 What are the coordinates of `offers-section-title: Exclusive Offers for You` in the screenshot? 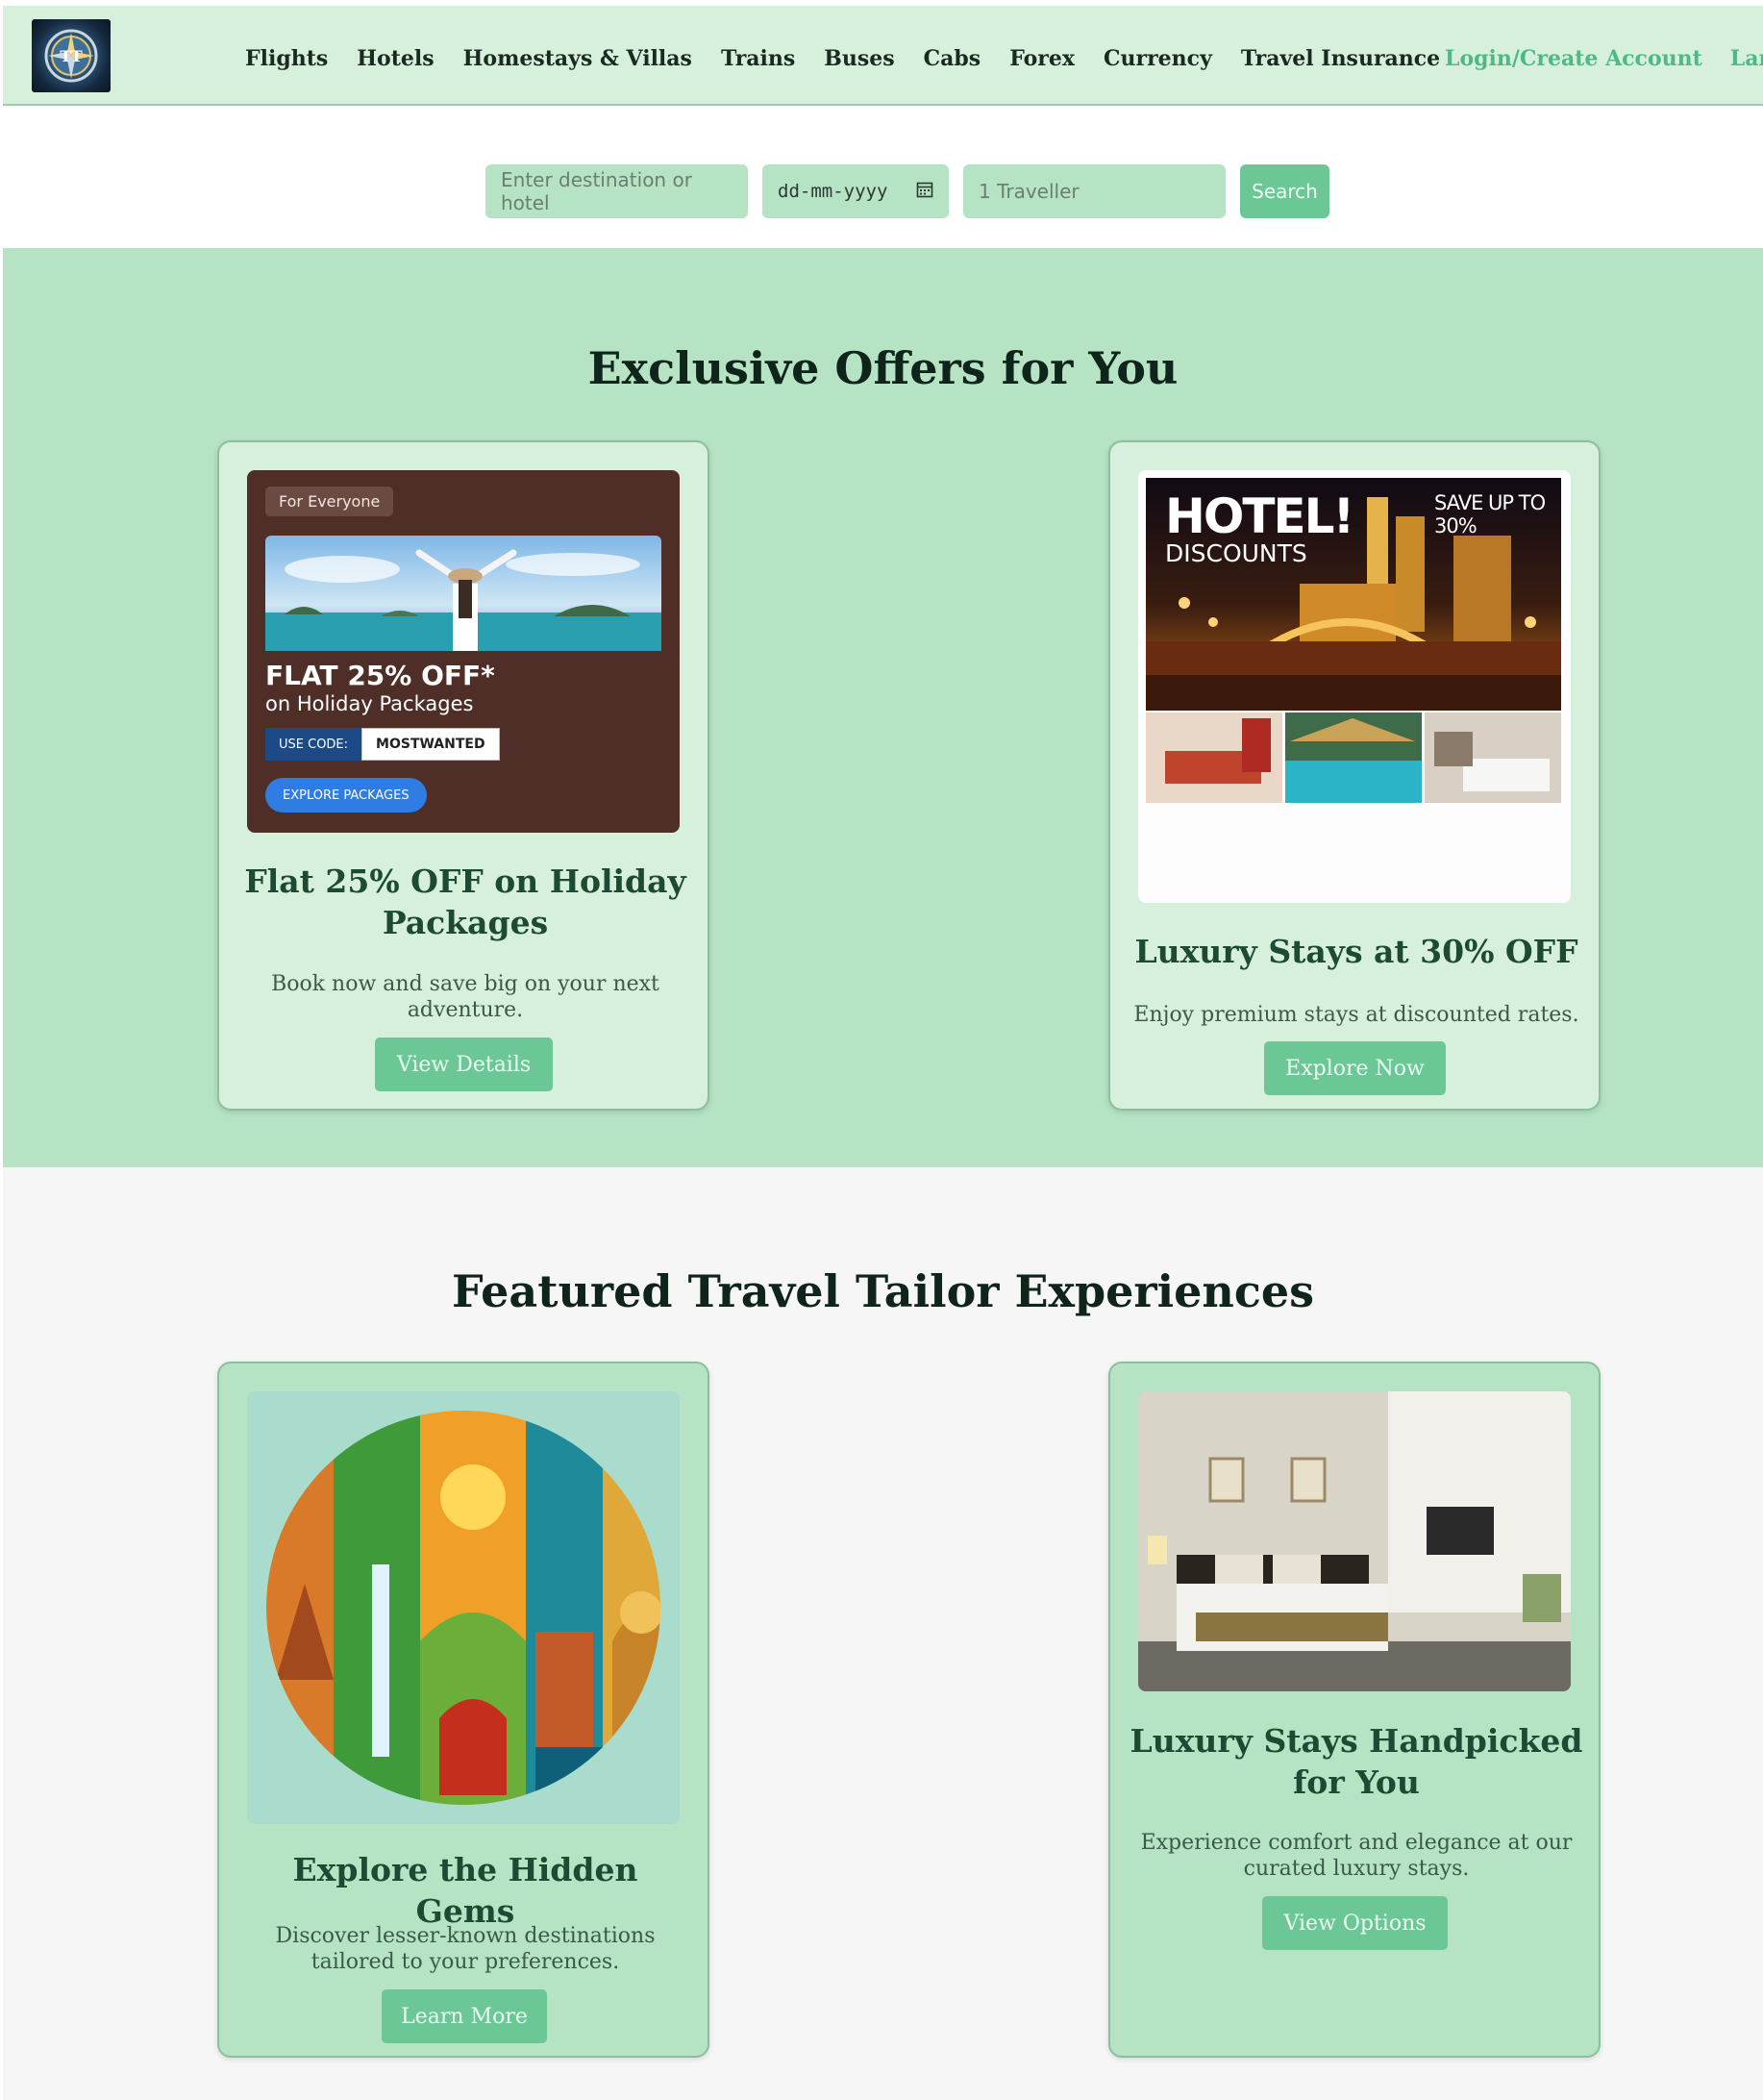 It's located at (883, 368).